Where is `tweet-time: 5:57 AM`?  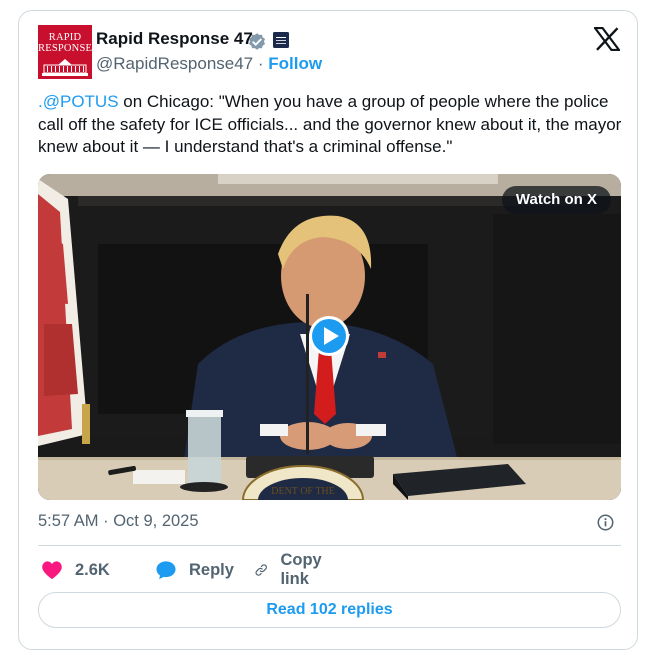
tweet-time: 5:57 AM is located at coordinates (68, 521).